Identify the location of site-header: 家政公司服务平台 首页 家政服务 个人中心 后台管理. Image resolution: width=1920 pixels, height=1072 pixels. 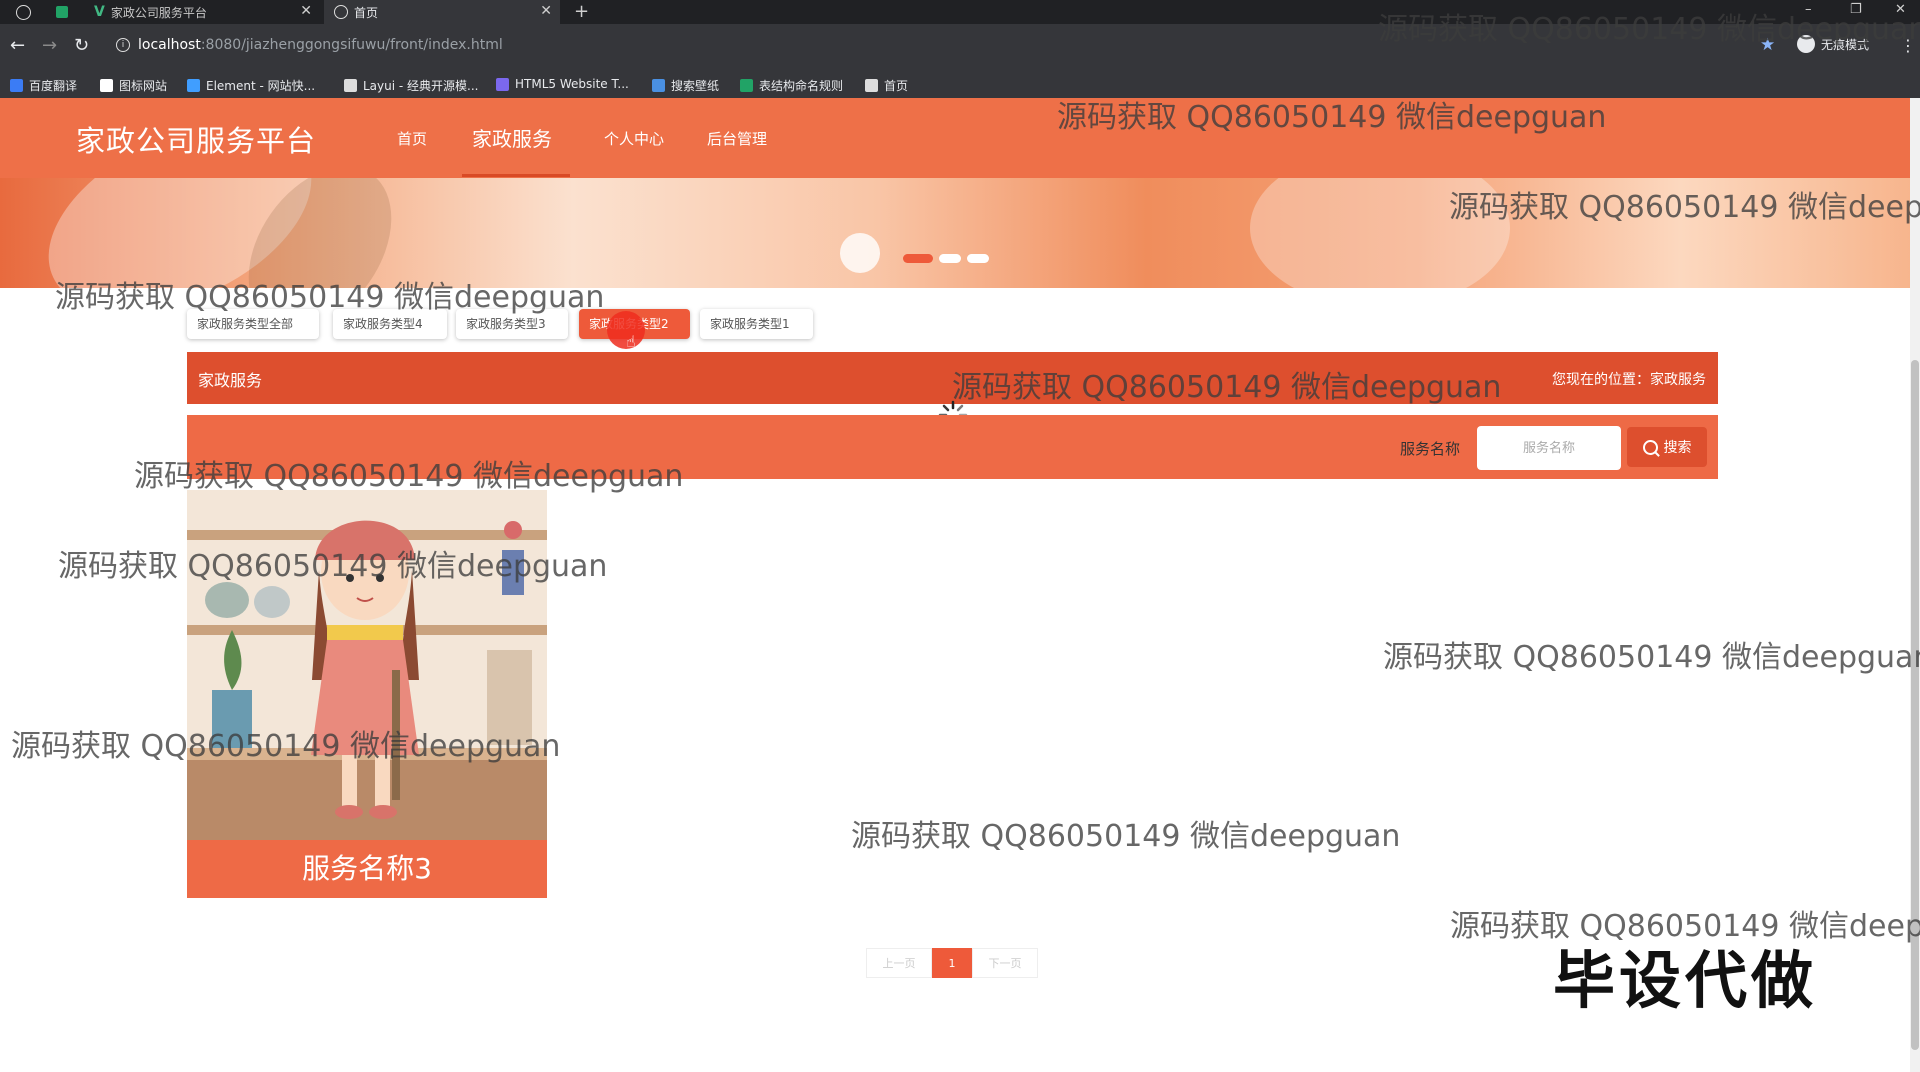
(955, 138).